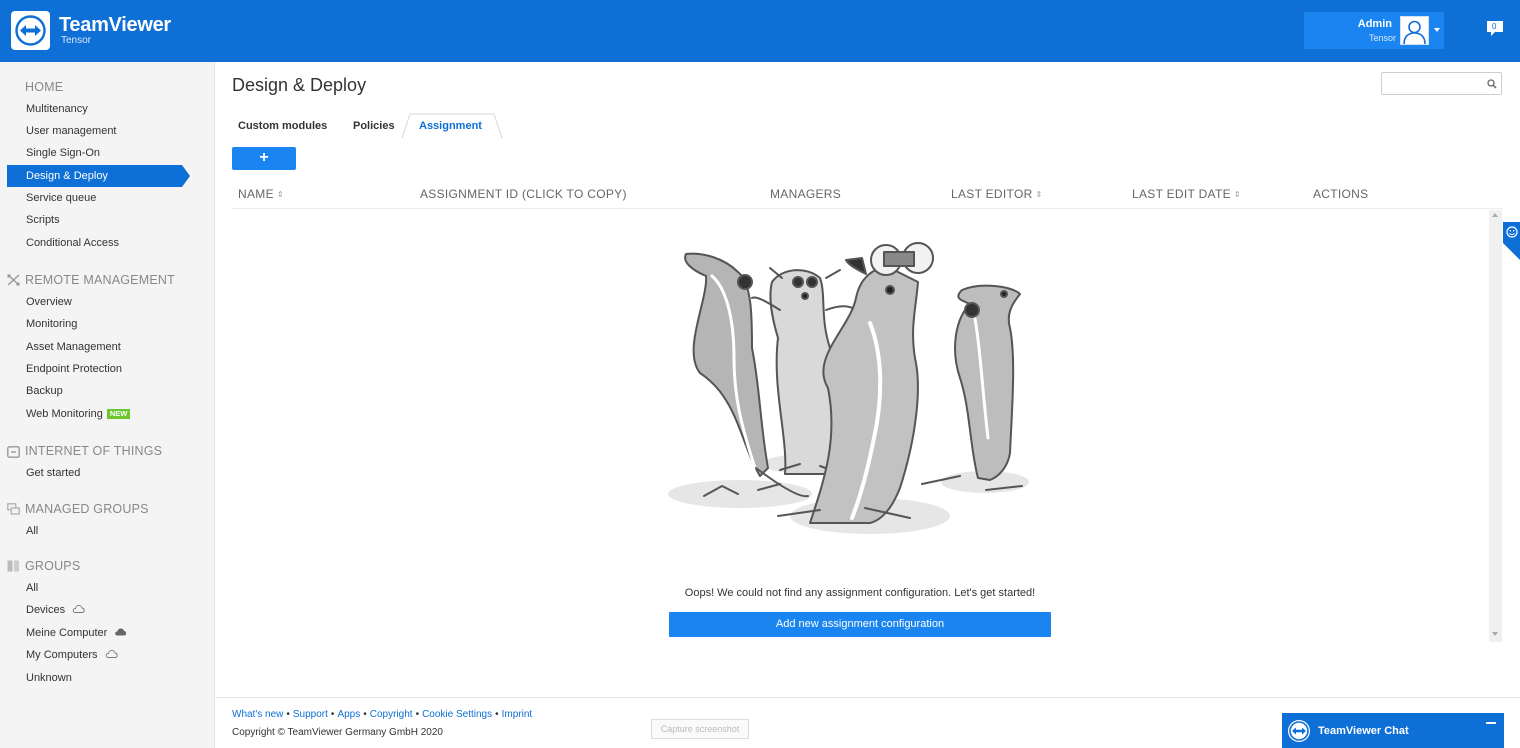  I want to click on tab-label: Assignment, so click(450, 126).